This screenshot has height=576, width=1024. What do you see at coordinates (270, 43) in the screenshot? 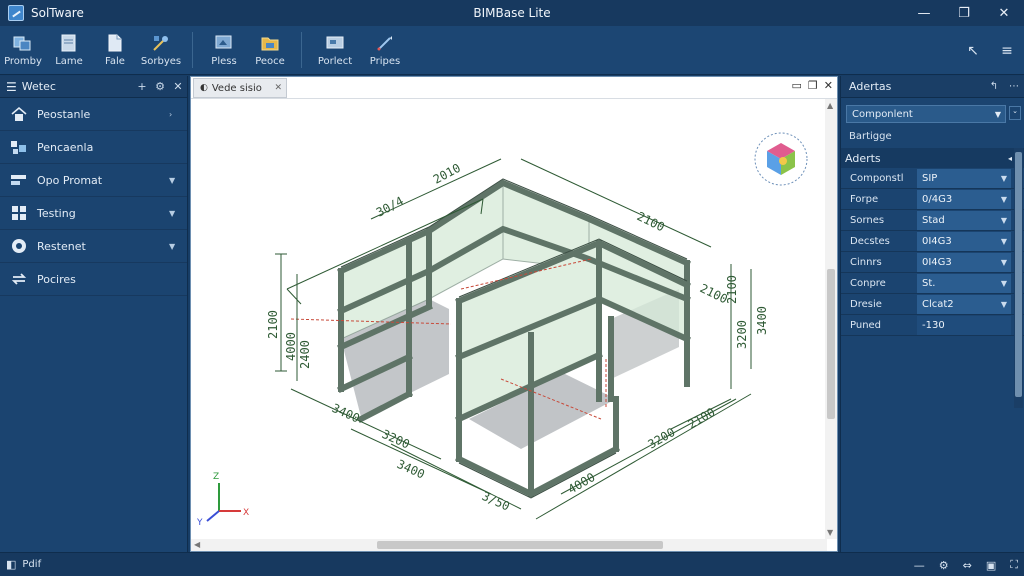
I see `folder-icon` at bounding box center [270, 43].